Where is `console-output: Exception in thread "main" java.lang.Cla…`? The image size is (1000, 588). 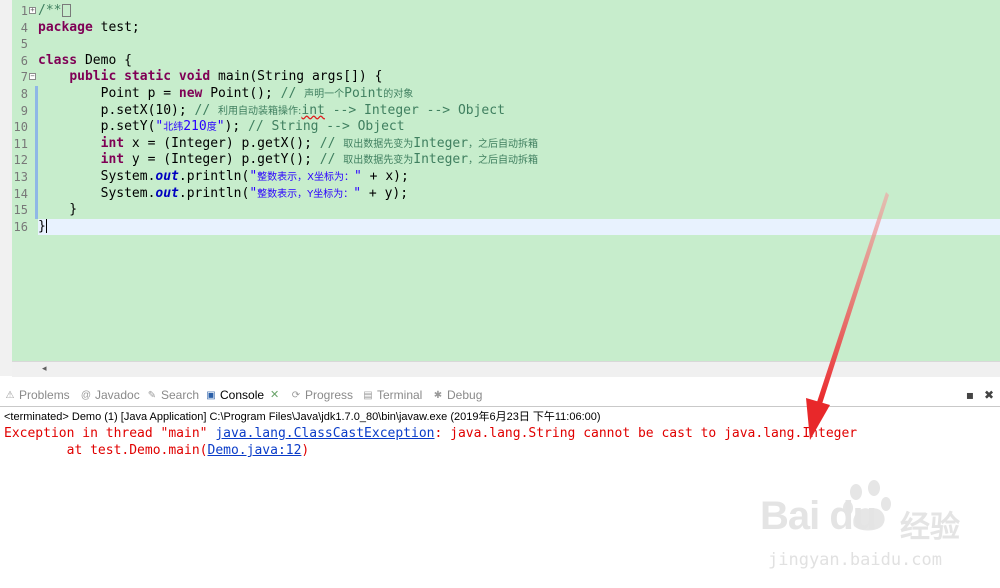
console-output: Exception in thread "main" java.lang.Cla… is located at coordinates (430, 442).